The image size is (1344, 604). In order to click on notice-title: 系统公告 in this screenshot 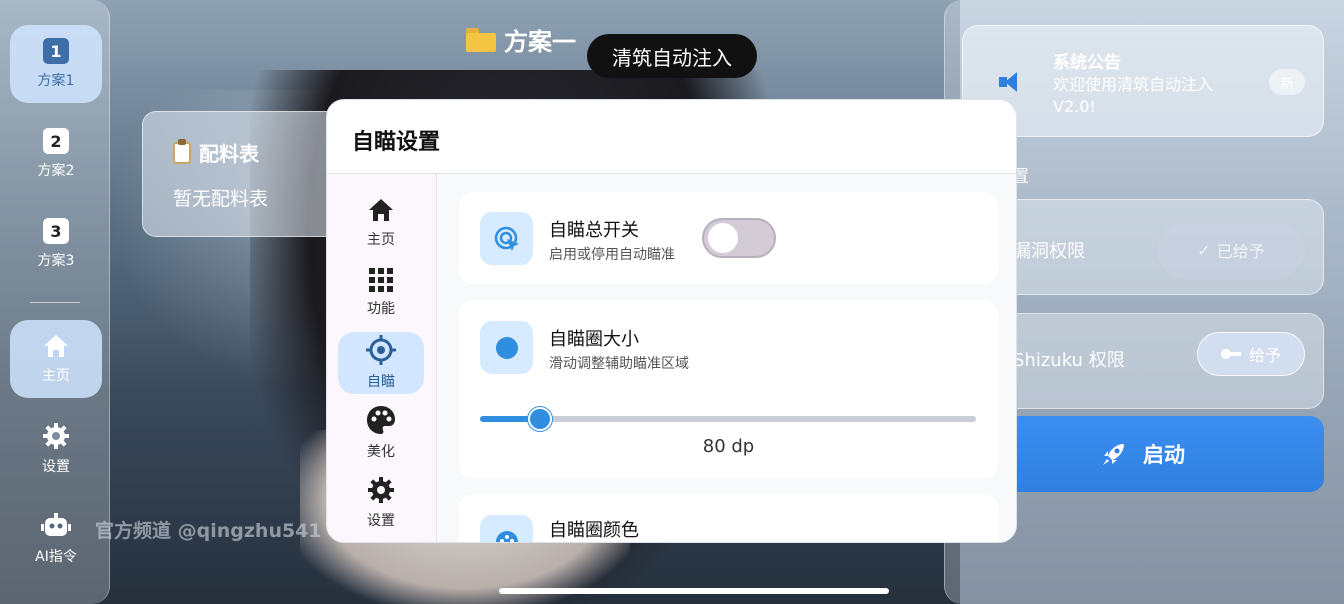, I will do `click(1087, 63)`.